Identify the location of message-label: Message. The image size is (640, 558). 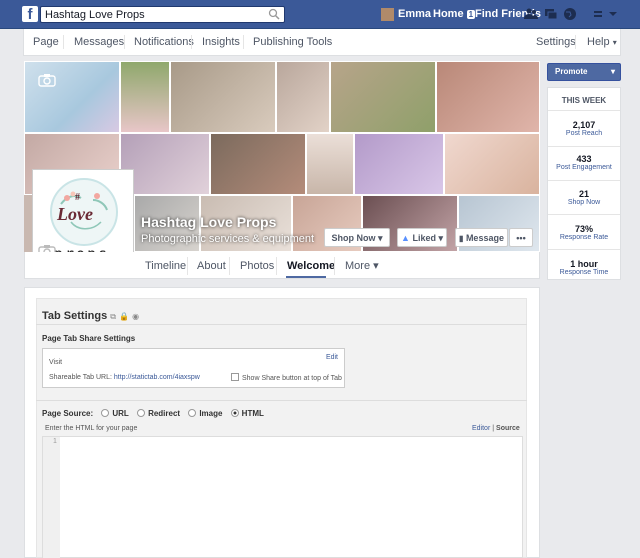
(484, 238).